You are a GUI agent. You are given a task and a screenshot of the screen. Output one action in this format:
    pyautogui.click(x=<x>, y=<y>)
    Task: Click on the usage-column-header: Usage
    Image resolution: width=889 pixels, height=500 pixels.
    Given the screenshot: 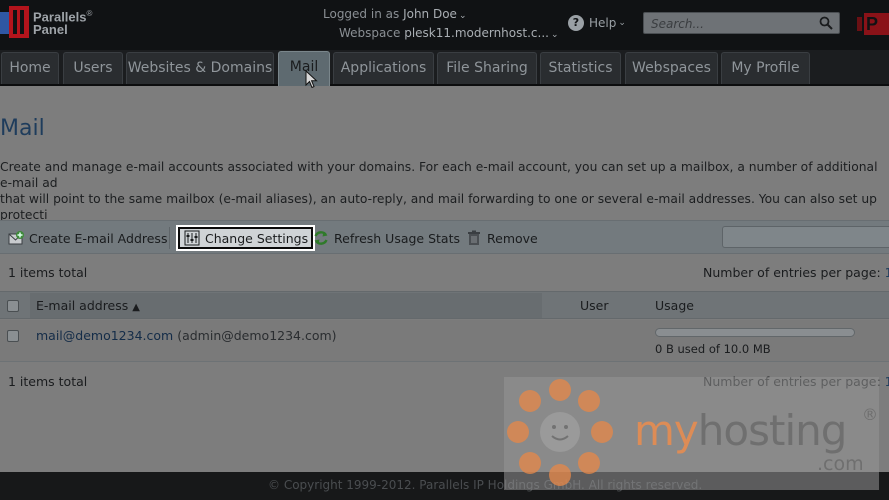 What is the action you would take?
    pyautogui.click(x=674, y=305)
    